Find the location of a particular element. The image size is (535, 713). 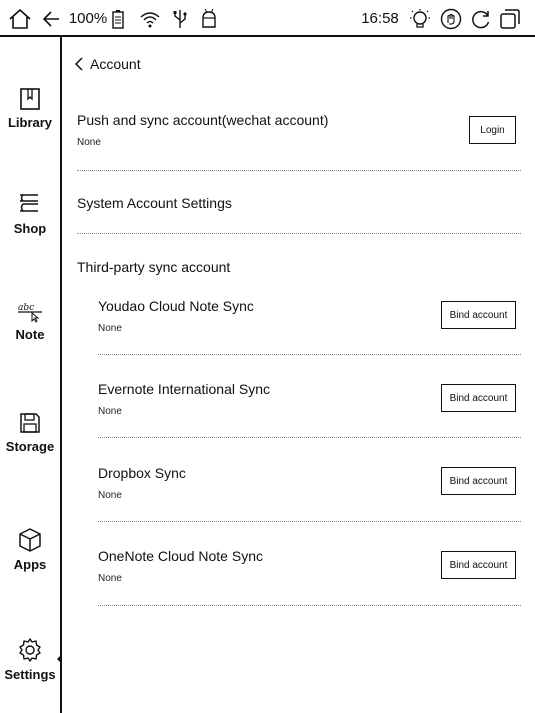

home-icon is located at coordinates (20, 18).